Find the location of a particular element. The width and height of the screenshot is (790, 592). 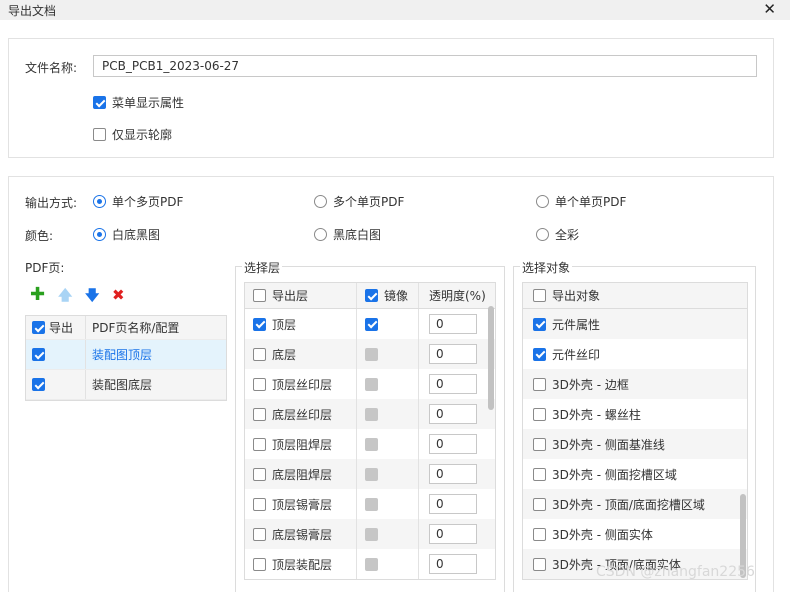

output-option-multi-page-pdf: 单个多页PDF is located at coordinates (138, 201).